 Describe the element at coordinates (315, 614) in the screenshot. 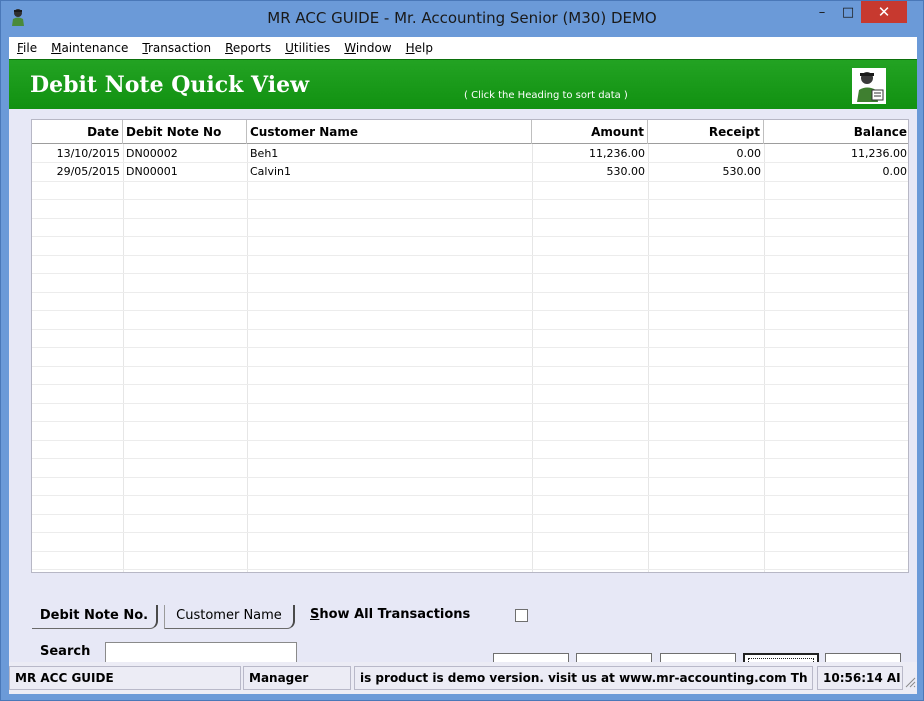

I see `show-all-accel: S` at that location.